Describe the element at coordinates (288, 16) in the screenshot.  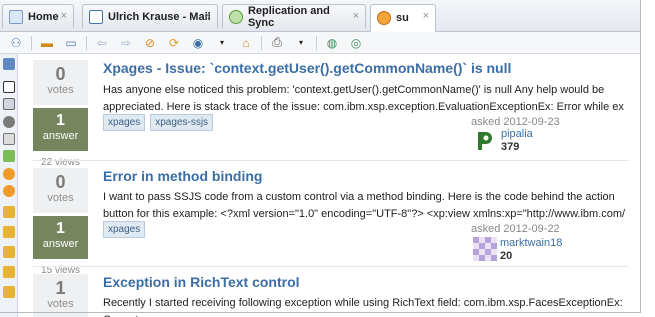
I see `tab-label: Replication and Sync` at that location.